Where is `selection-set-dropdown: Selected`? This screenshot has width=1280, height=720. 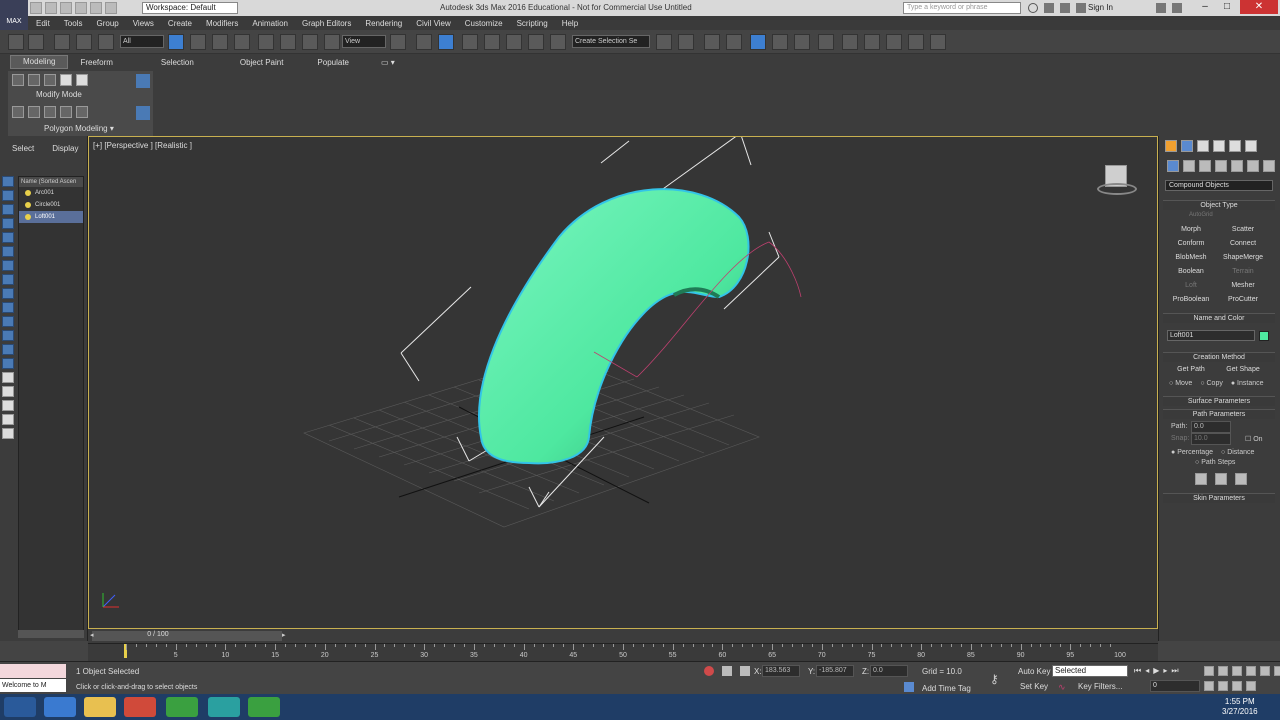
selection-set-dropdown: Selected is located at coordinates (1090, 671).